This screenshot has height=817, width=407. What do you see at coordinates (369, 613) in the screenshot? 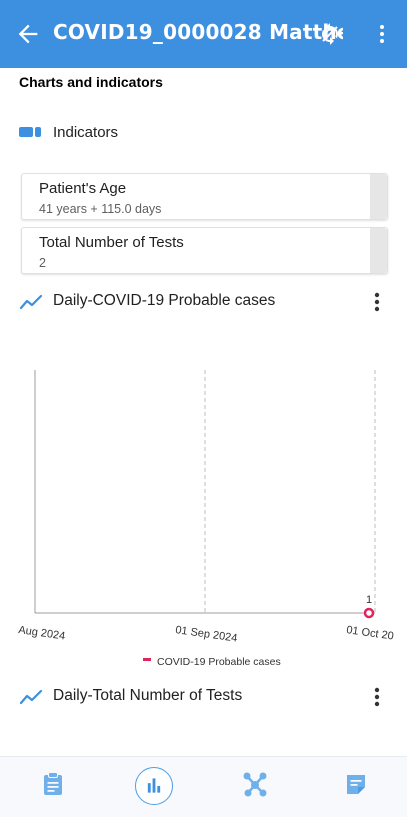
I see `data-point` at bounding box center [369, 613].